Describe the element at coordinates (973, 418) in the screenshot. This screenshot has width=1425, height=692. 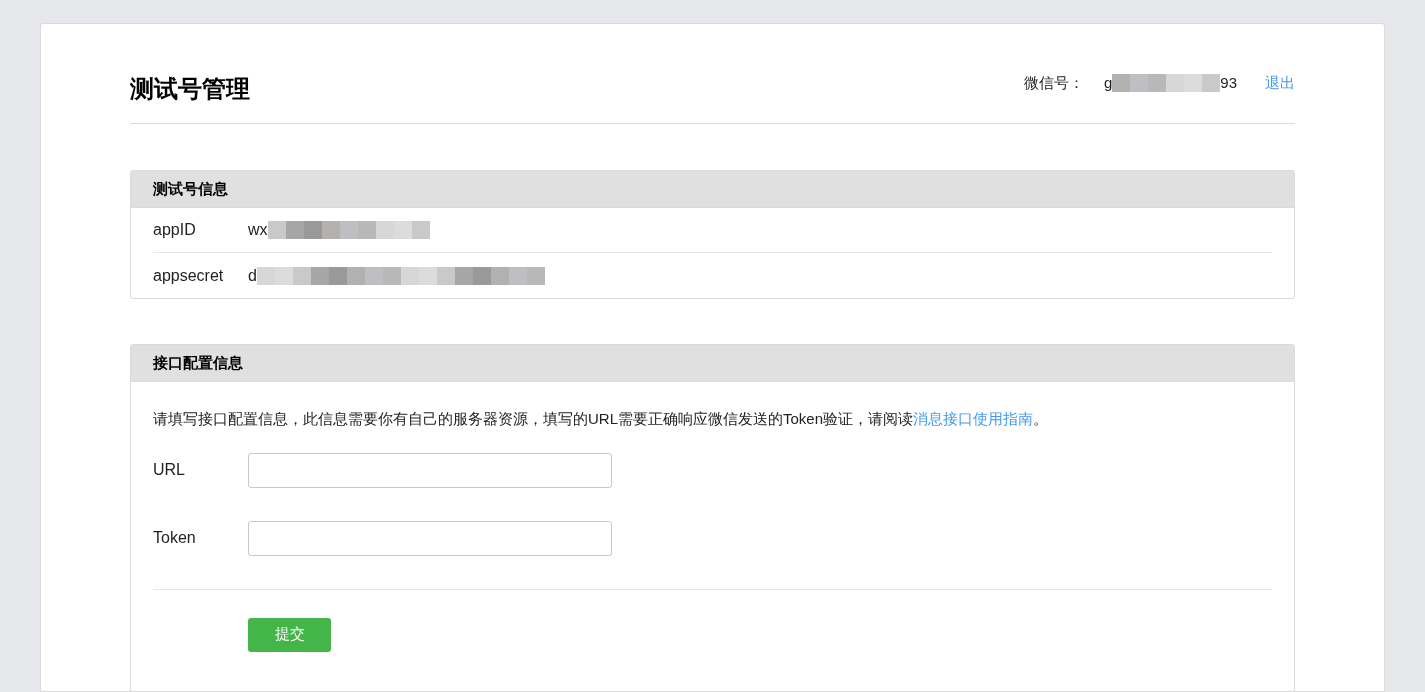
I see `guide-link: 消息接口使用指南` at that location.